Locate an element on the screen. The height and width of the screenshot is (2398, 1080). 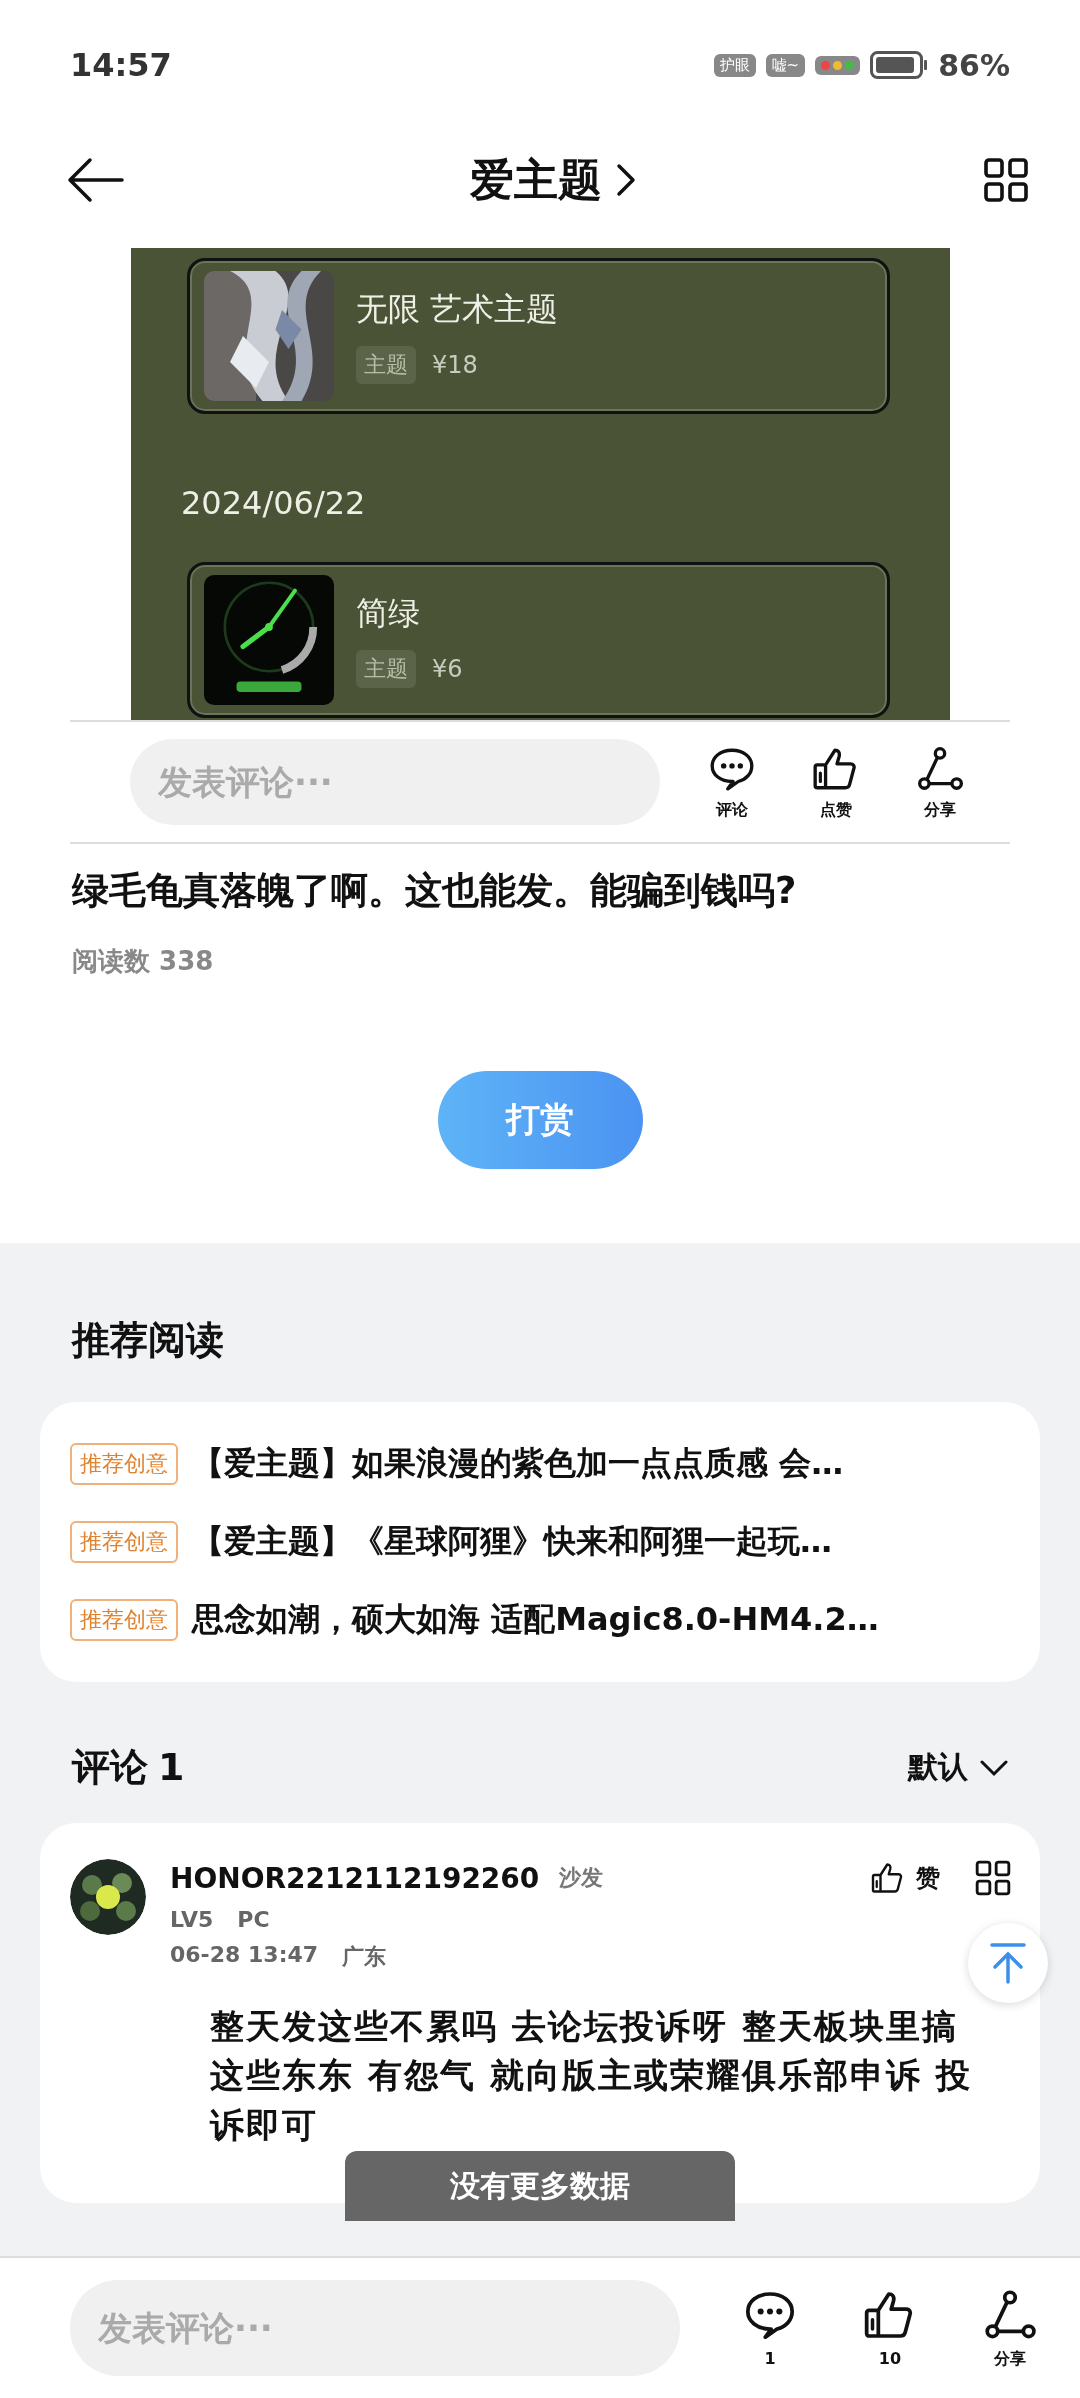
comment-text: 整天发这些不累吗 去论坛投诉呀 整天板块里搞这些东东 有怨气 就向版主或荣耀俱乐部申诉 投诉即可 is located at coordinates (591, 2076).